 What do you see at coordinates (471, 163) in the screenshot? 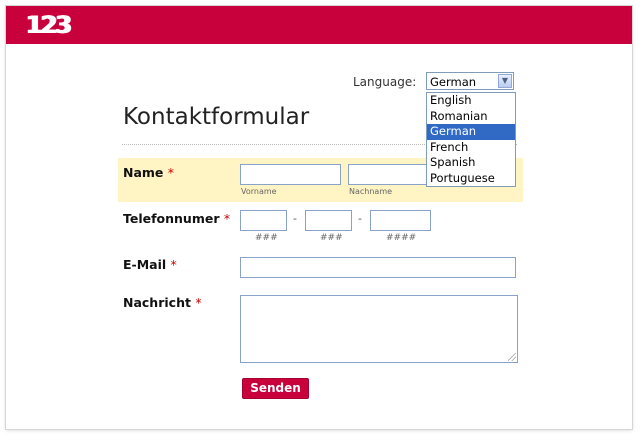
I see `language-option-spanish: Spanish` at bounding box center [471, 163].